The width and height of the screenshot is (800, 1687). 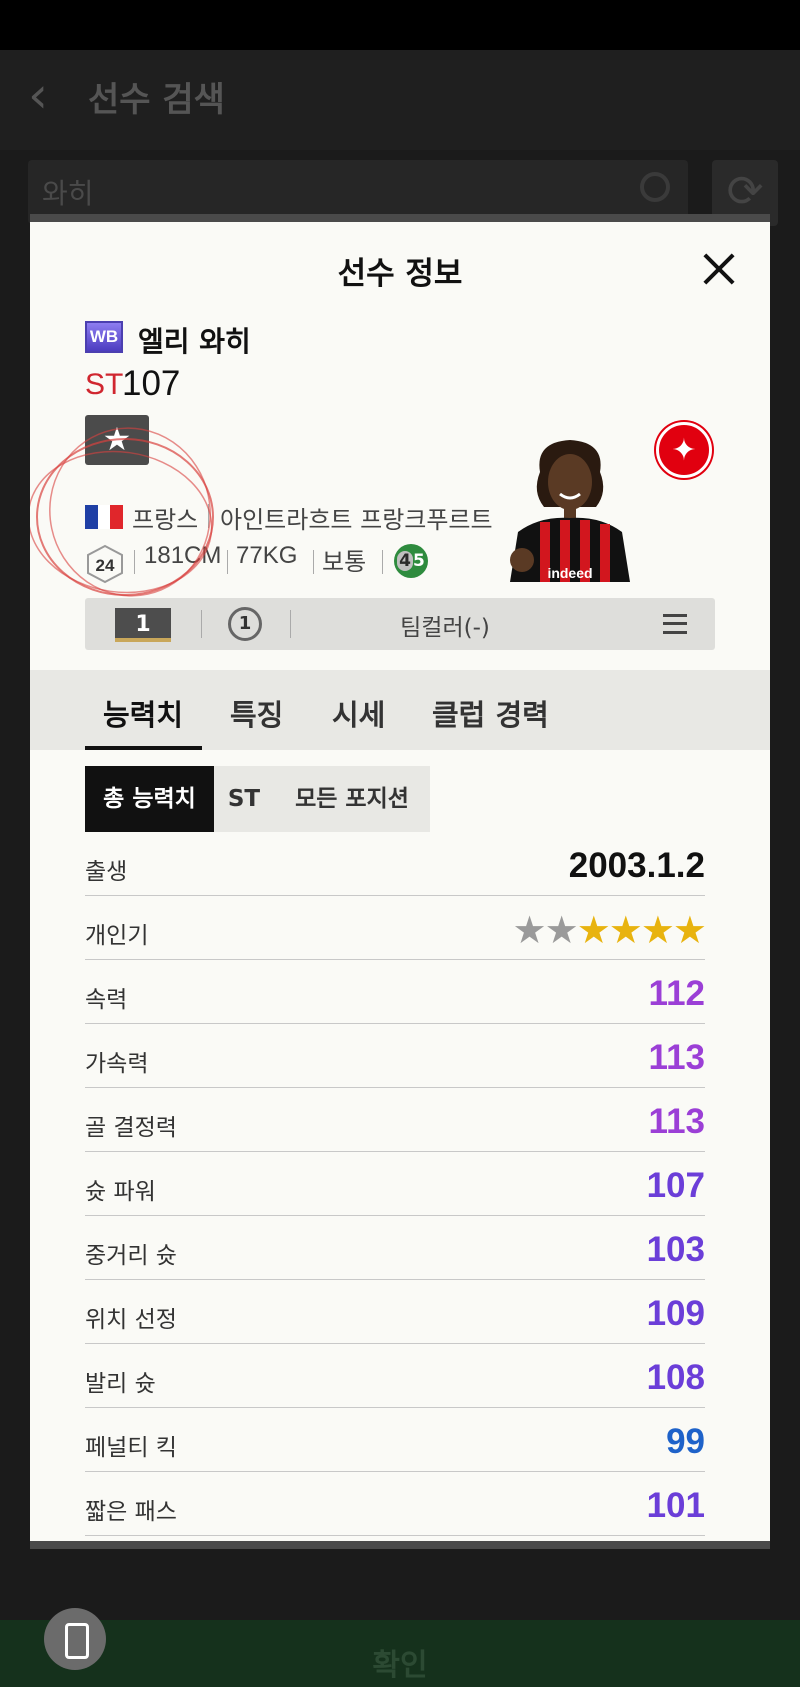 I want to click on confirm-button-label: 확인, so click(x=400, y=1665).